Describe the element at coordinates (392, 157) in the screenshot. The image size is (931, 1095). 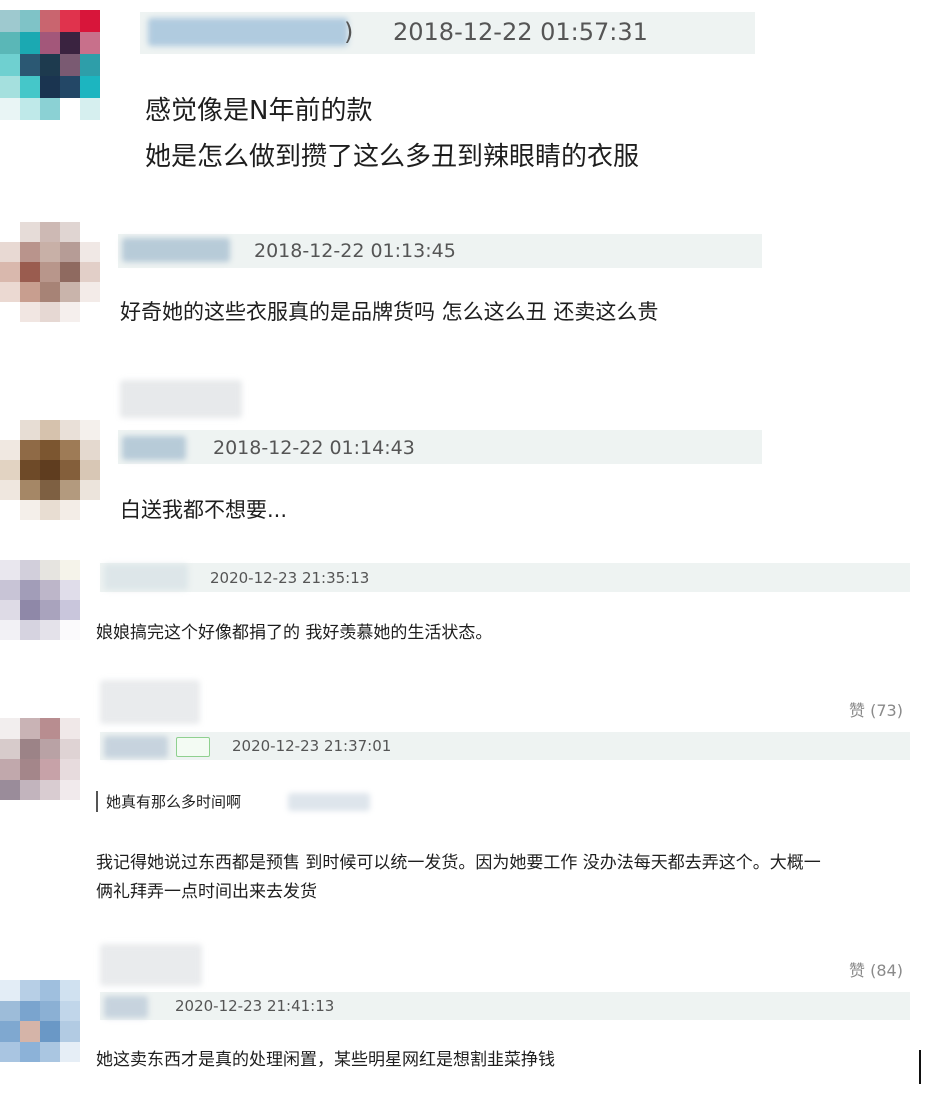
I see `comment-text: 她是怎么做到攒了这么多丑到辣眼睛的衣服` at that location.